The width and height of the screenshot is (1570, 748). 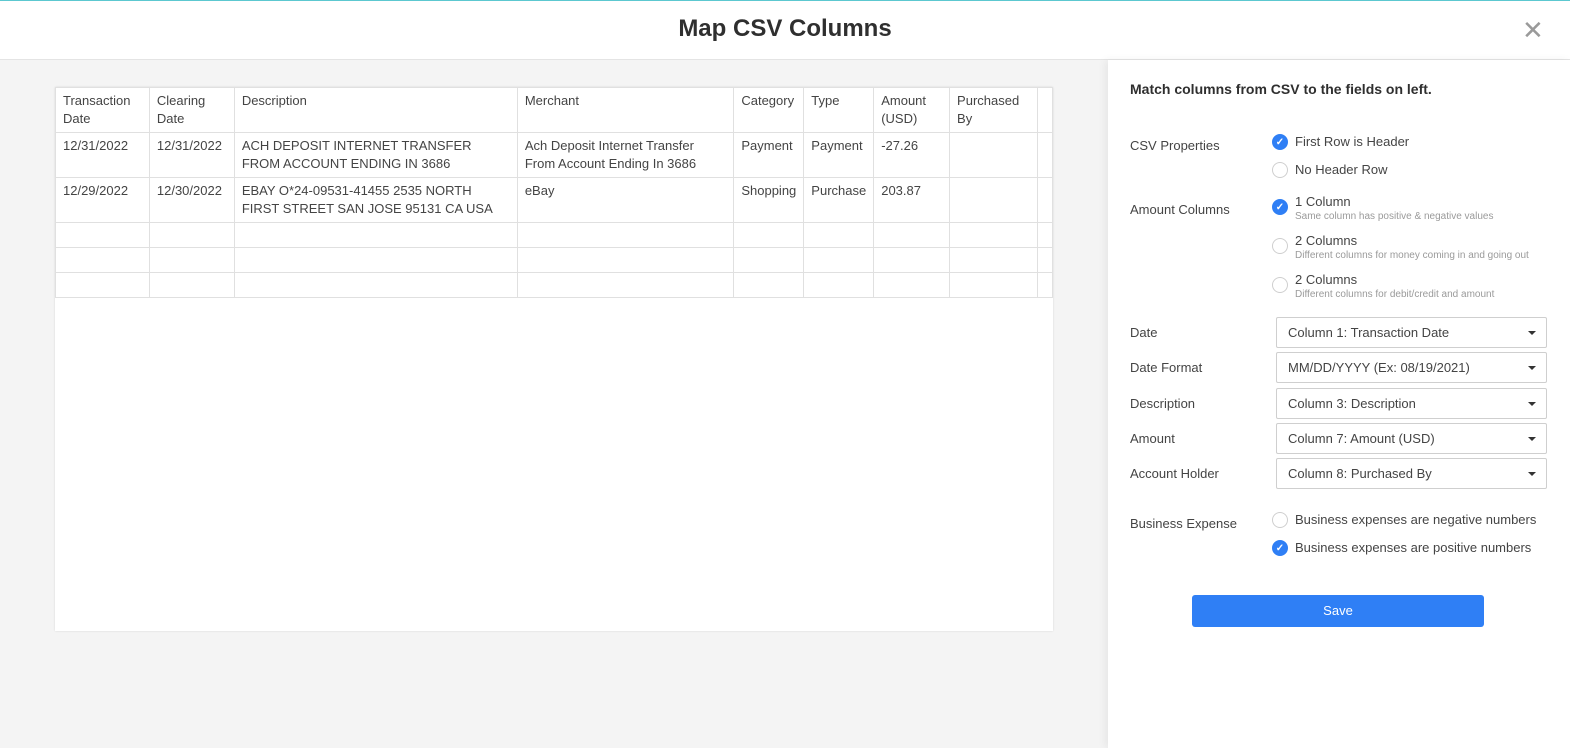 I want to click on close-icon: ✕, so click(x=1533, y=30).